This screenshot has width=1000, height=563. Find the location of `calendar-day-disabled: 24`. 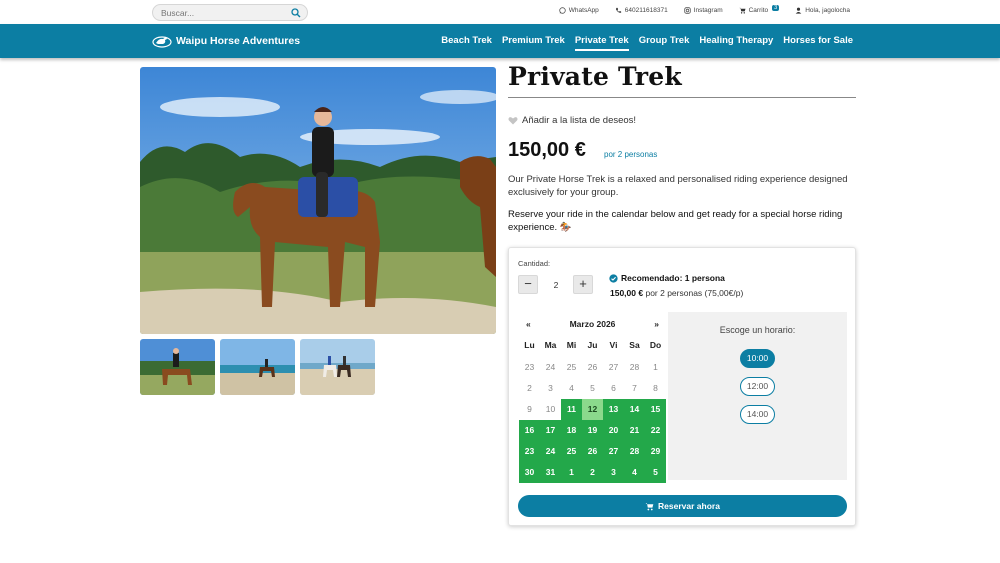

calendar-day-disabled: 24 is located at coordinates (550, 367).